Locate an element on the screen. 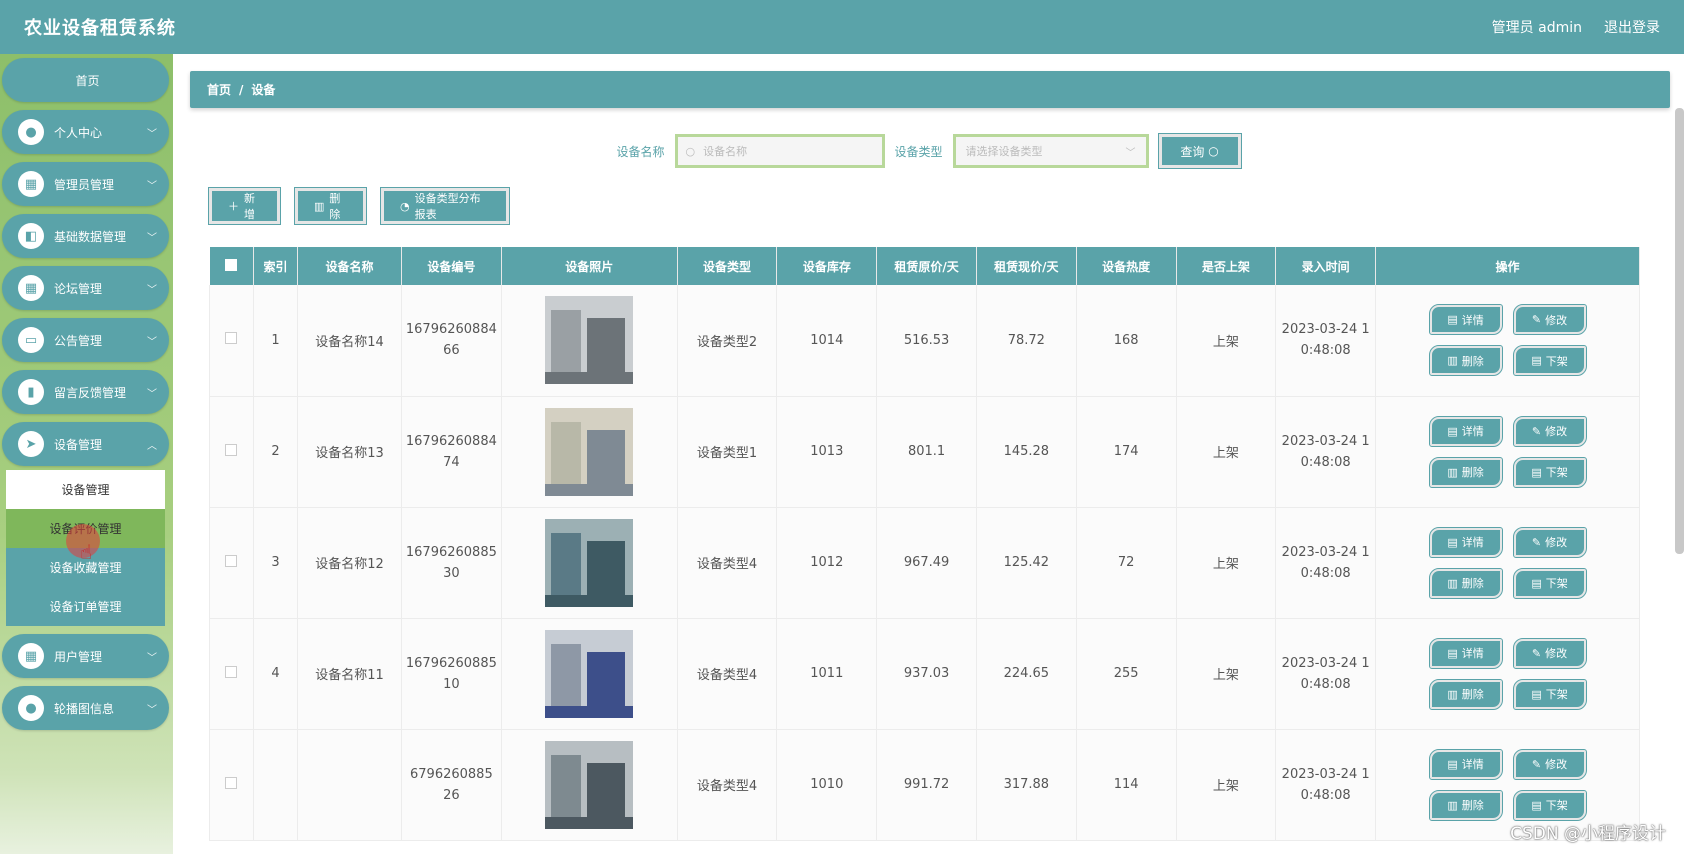  bulk-delete-button: ▥ 删除 is located at coordinates (330, 206).